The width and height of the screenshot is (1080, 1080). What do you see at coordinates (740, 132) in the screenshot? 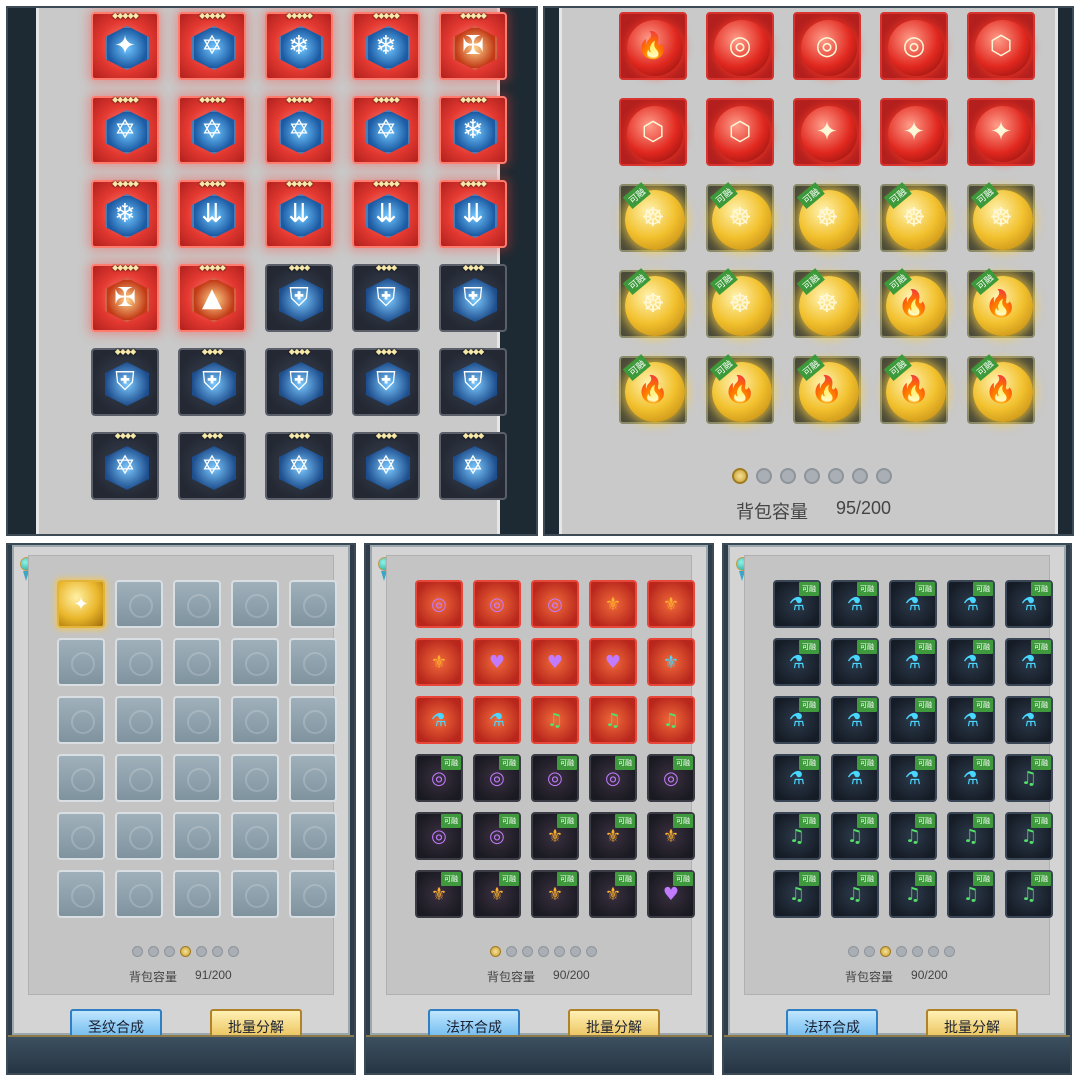
I see `inventory-slot: ⬡` at bounding box center [740, 132].